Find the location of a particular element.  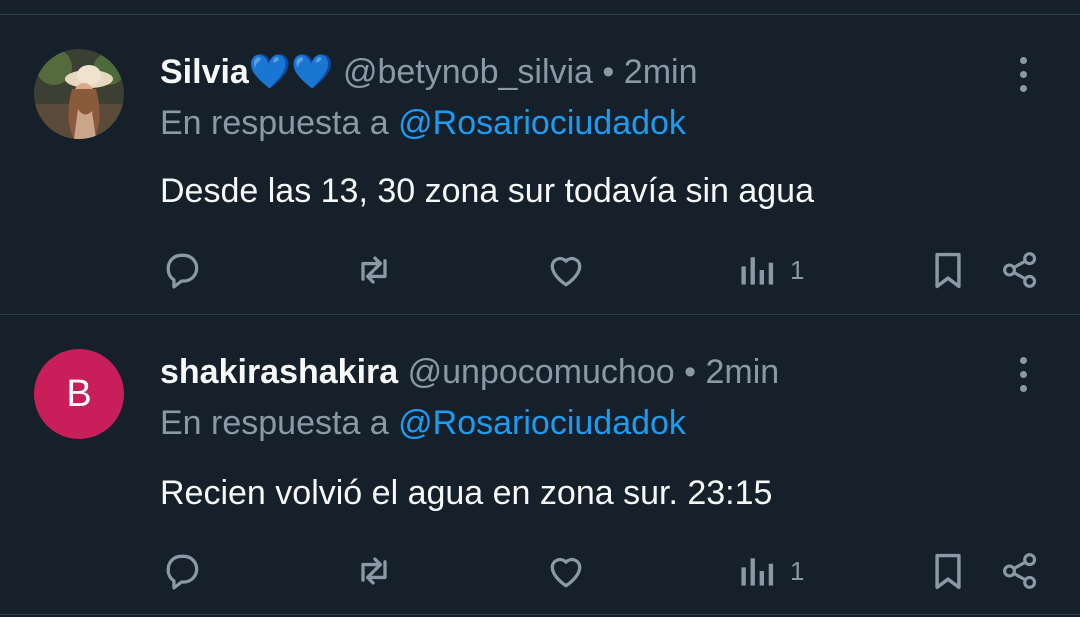

tweet-header: shakirashakira @unpocomuchoo • 2min is located at coordinates (469, 372).